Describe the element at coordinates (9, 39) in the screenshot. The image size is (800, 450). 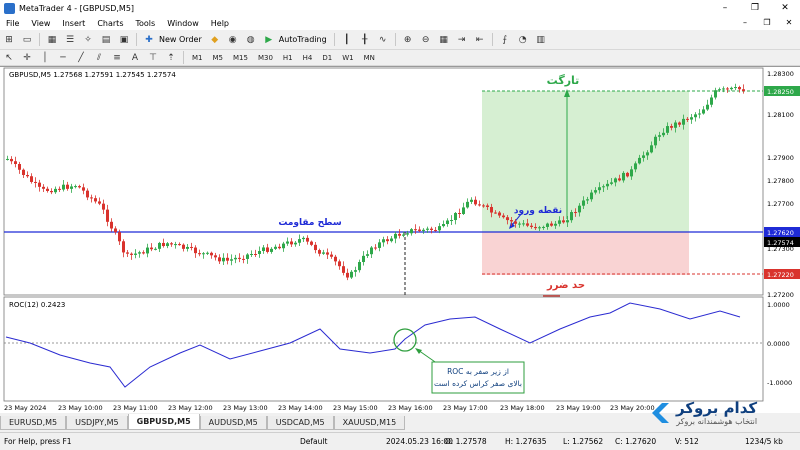
I see `new-chart-icon: ⊞` at that location.